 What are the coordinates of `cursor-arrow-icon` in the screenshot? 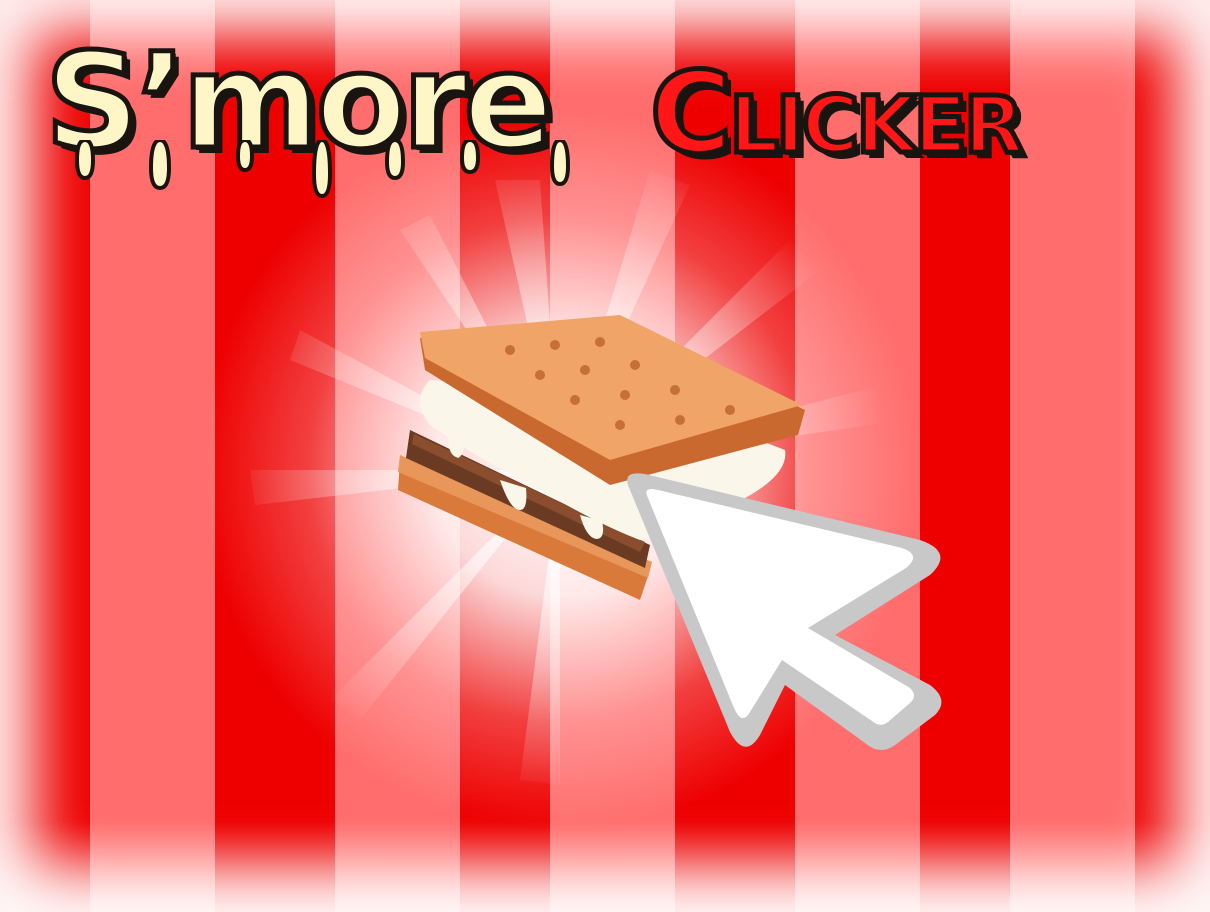 It's located at (784, 612).